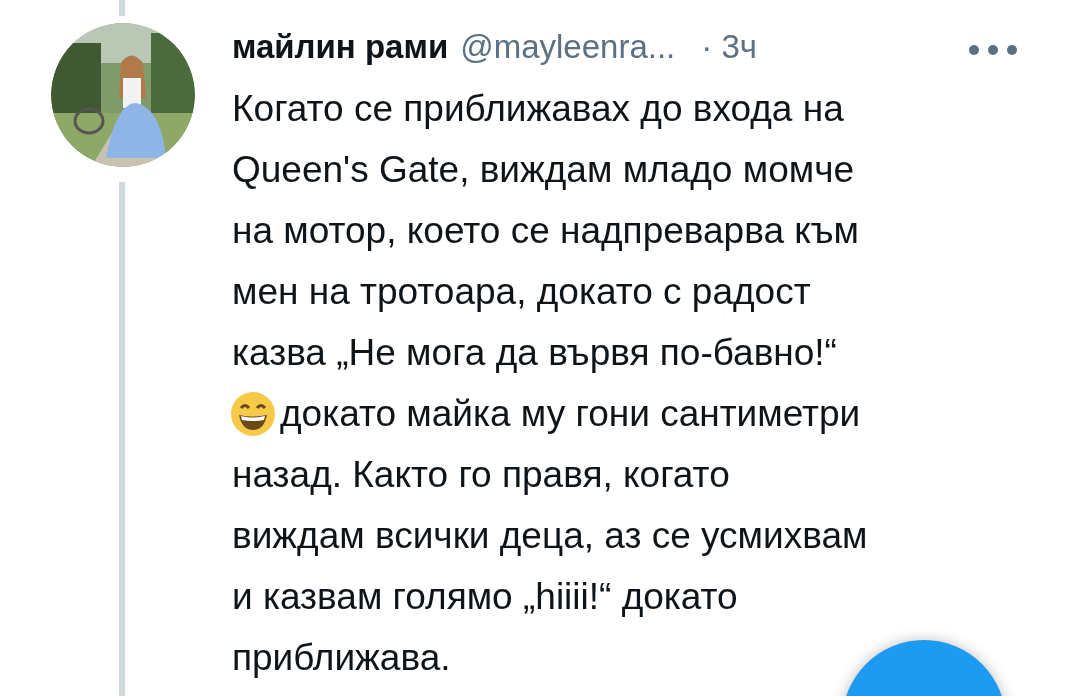 This screenshot has width=1072, height=696. I want to click on grinning-face-icon, so click(253, 413).